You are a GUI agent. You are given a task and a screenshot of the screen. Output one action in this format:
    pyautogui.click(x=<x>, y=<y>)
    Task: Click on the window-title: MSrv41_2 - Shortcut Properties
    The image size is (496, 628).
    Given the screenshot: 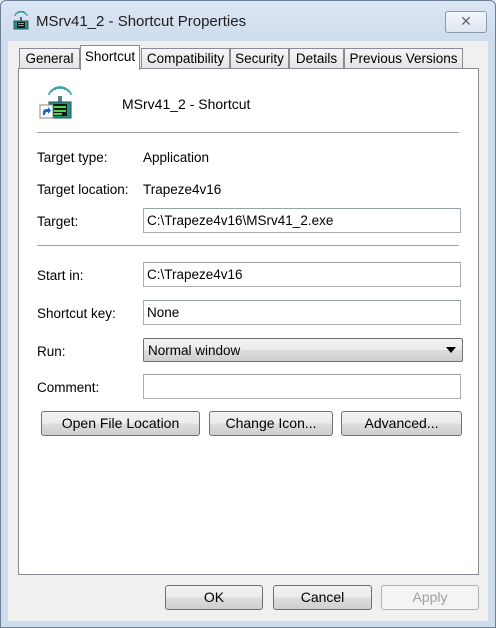 What is the action you would take?
    pyautogui.click(x=141, y=21)
    